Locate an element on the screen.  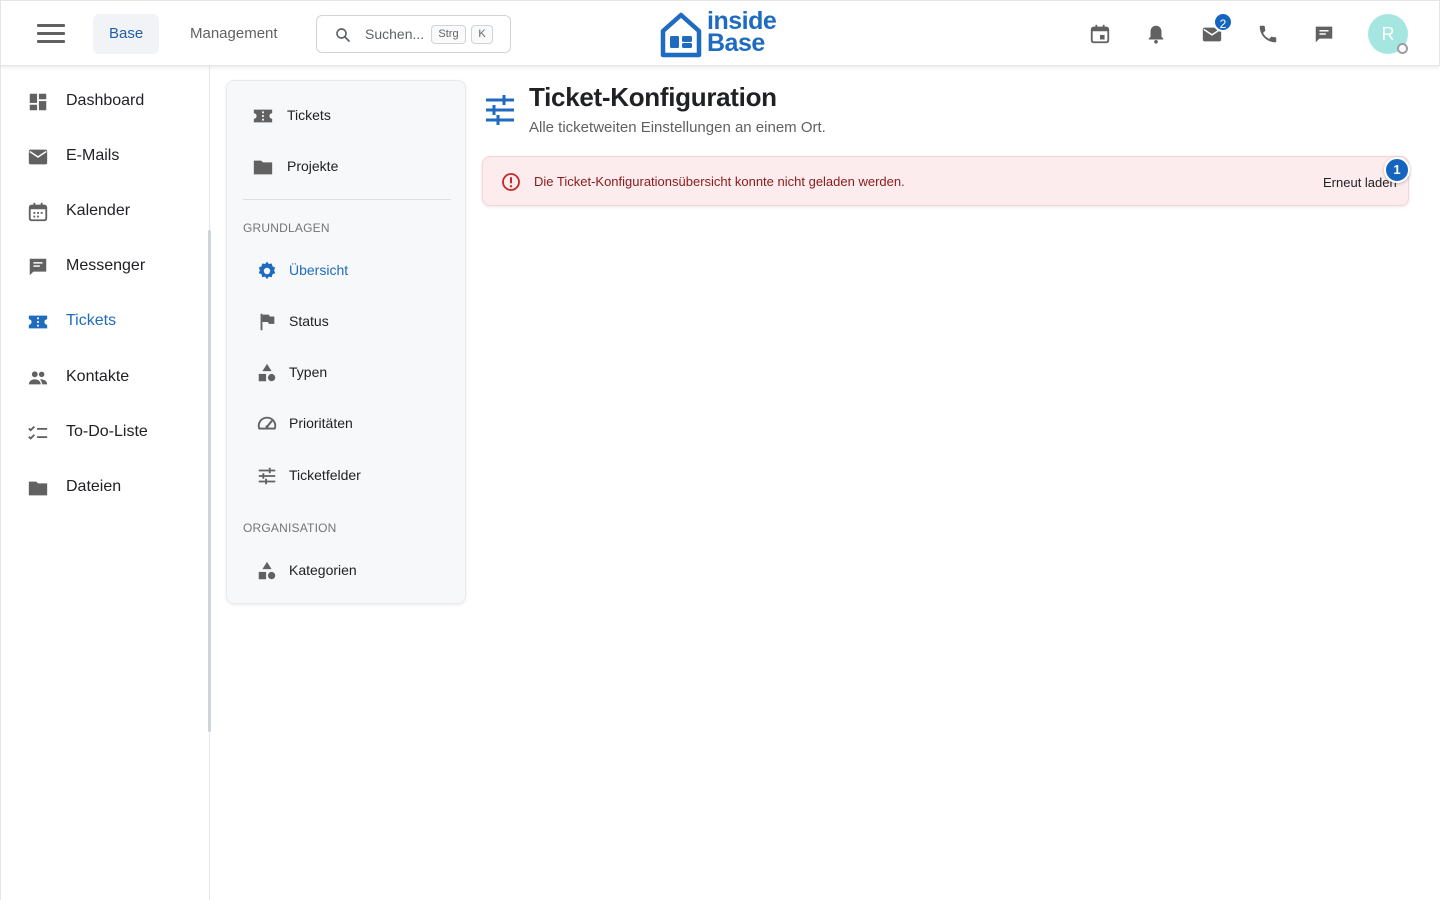
status-indicator is located at coordinates (1402, 48).